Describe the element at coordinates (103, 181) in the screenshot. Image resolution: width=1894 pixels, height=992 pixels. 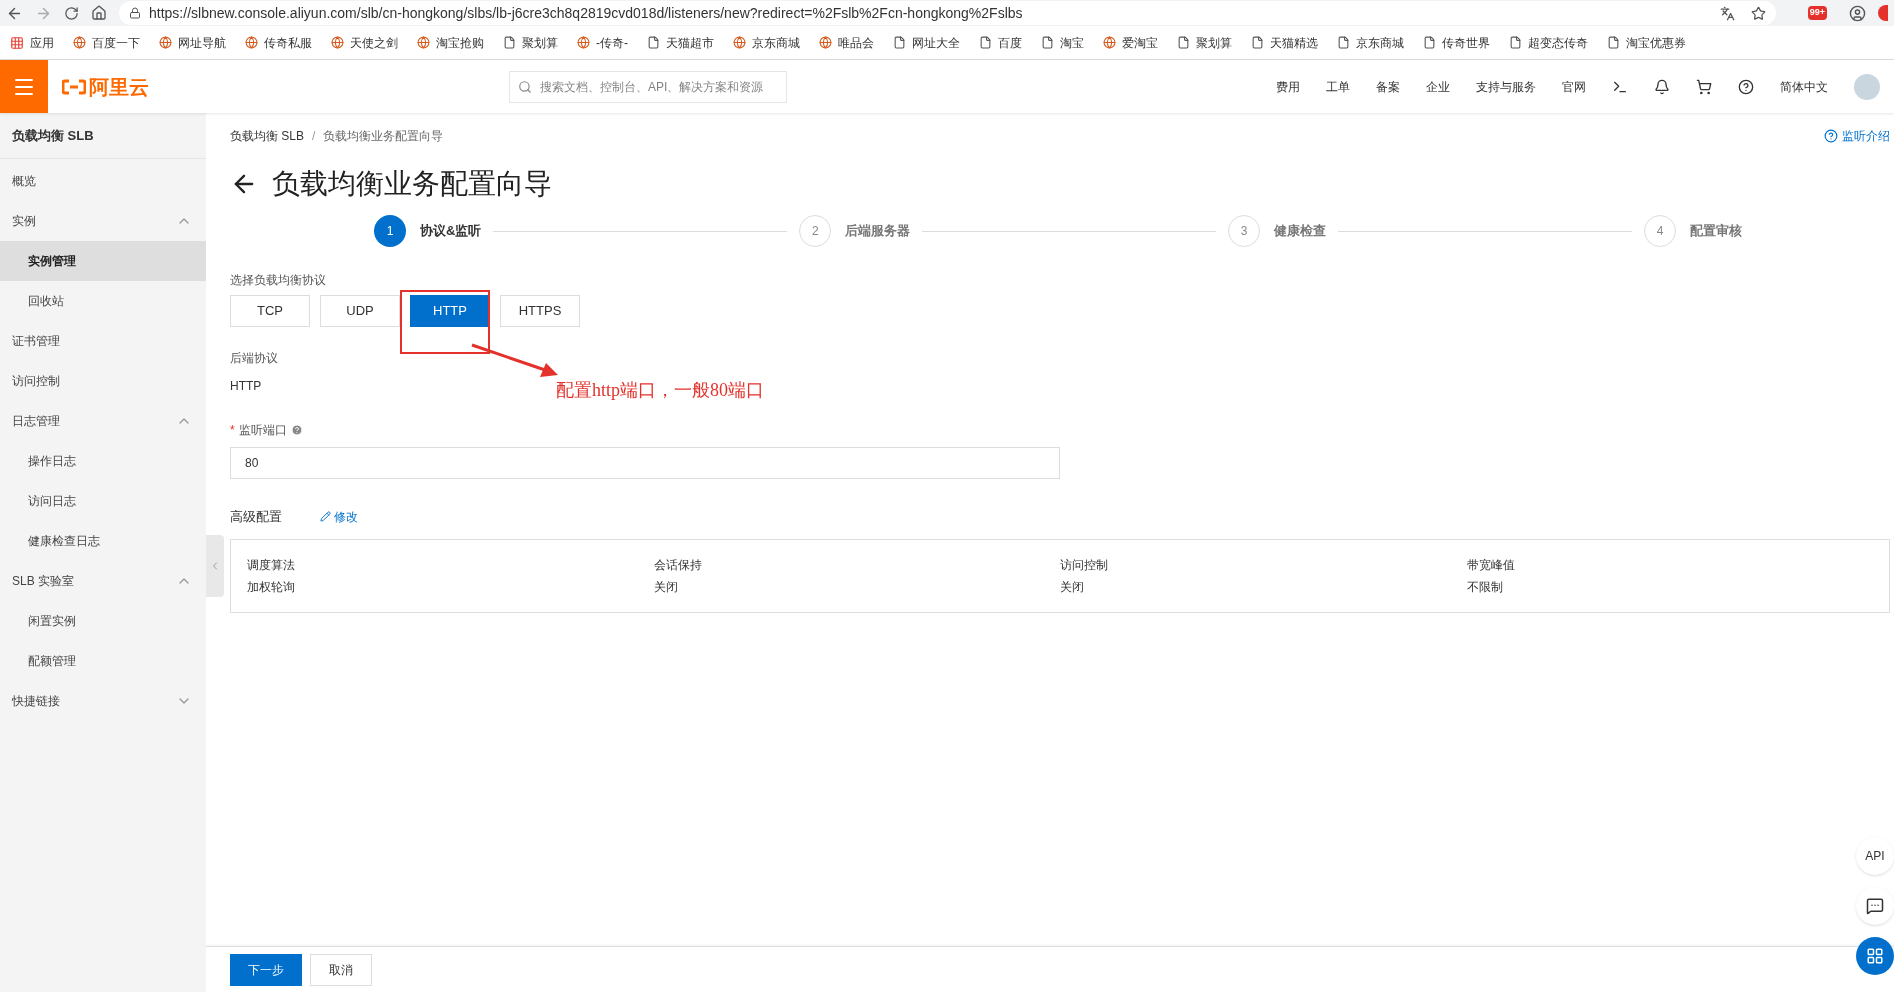
I see `sidebar-item: 概览` at that location.